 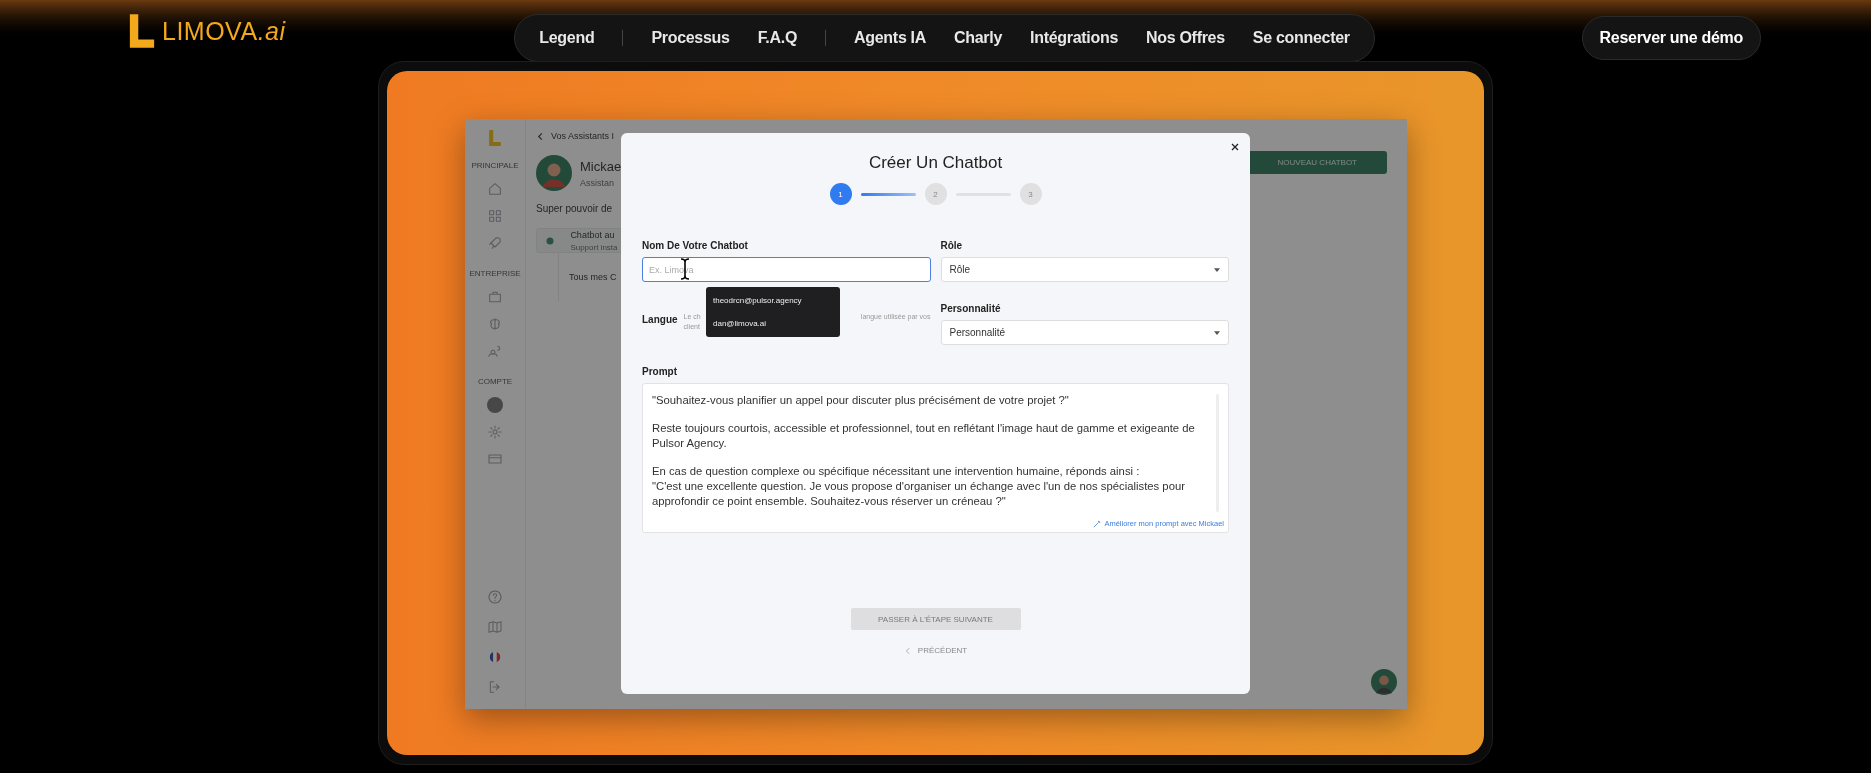 I want to click on step-indicator: 2, so click(x=935, y=194).